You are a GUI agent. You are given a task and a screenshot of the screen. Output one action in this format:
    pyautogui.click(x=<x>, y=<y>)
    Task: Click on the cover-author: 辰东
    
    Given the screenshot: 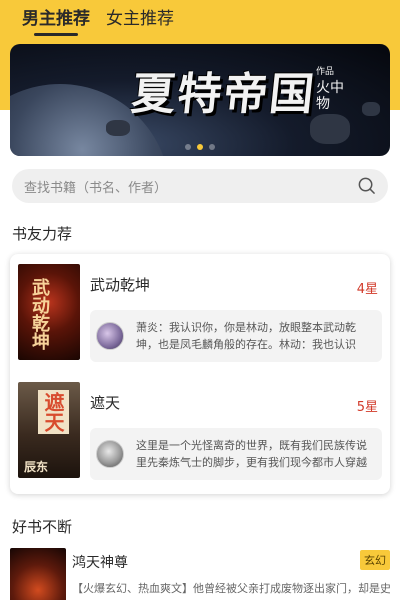 What is the action you would take?
    pyautogui.click(x=36, y=467)
    